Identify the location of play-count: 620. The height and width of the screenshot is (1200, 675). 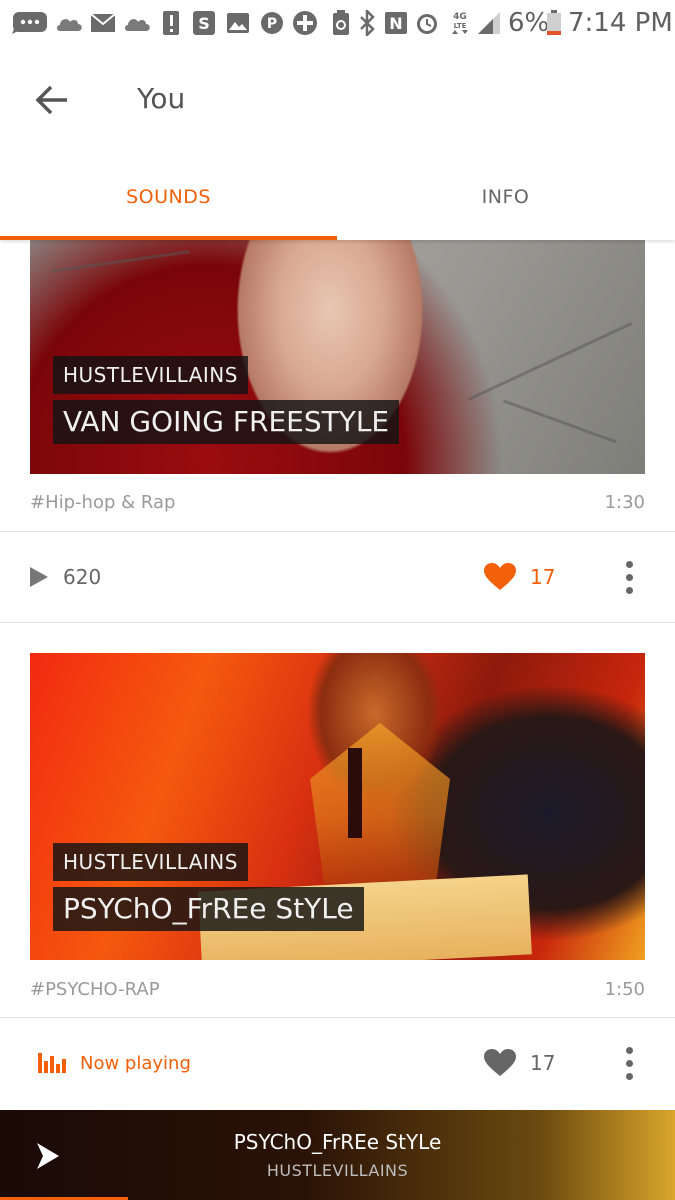
(65, 577).